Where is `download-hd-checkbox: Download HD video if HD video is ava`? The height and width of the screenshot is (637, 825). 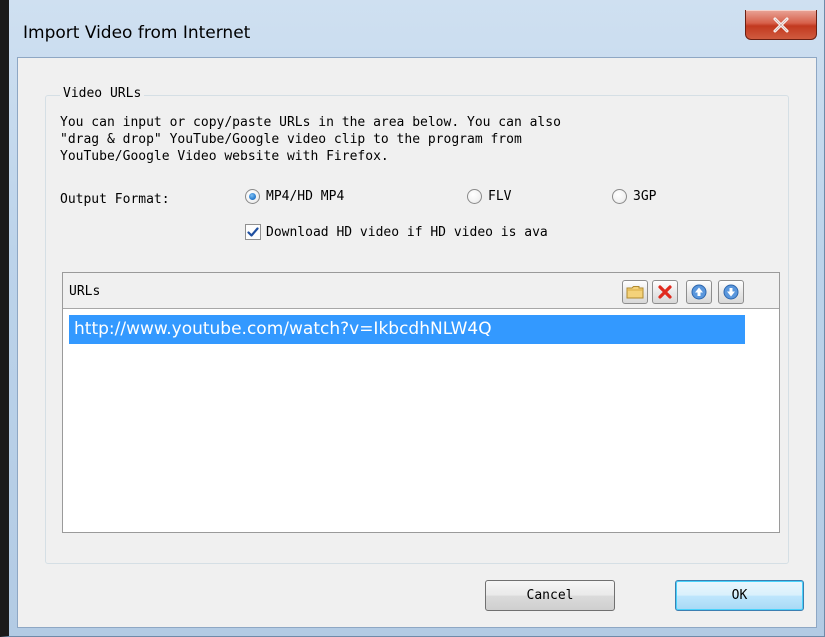
download-hd-checkbox: Download HD video if HD video is ava is located at coordinates (396, 232).